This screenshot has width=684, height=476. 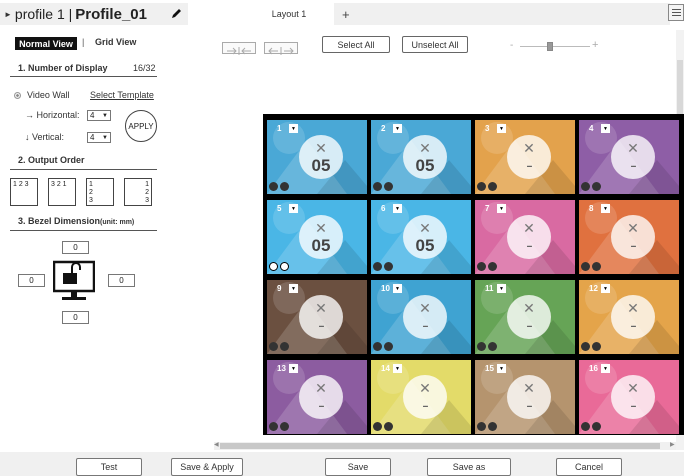 I want to click on save-as-button: Save as, so click(x=469, y=467).